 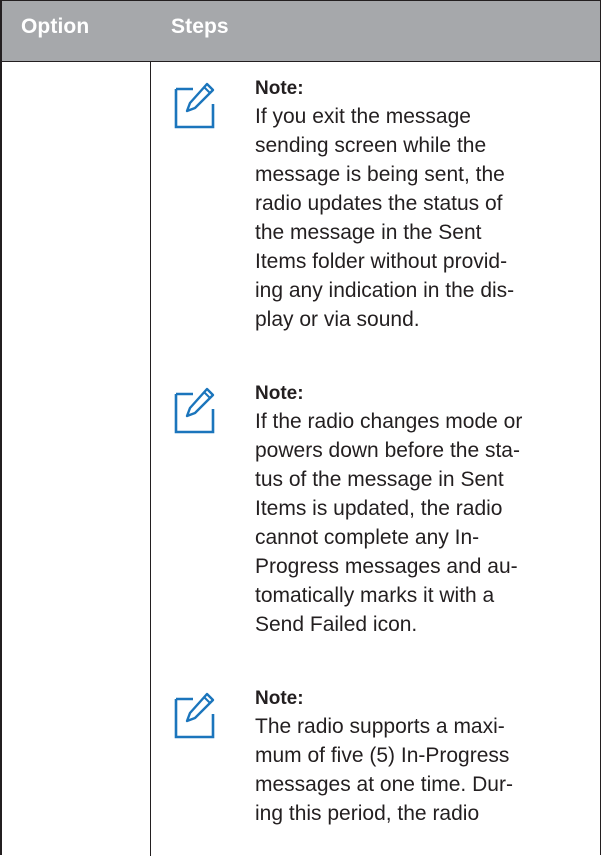 What do you see at coordinates (384, 784) in the screenshot?
I see `note-line: messages at one time. Dur-` at bounding box center [384, 784].